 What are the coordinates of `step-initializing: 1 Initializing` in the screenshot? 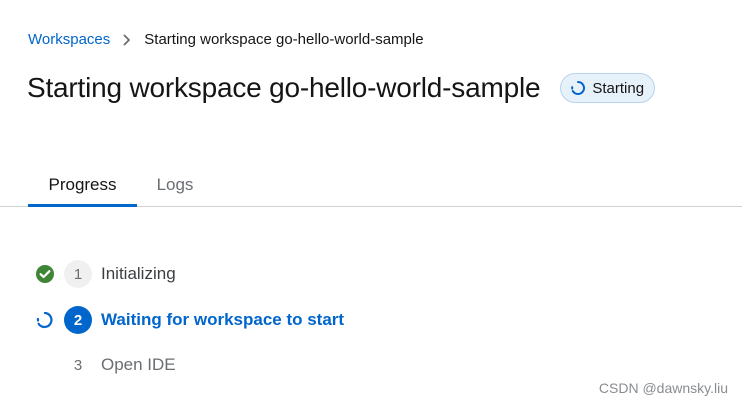 It's located at (105, 274).